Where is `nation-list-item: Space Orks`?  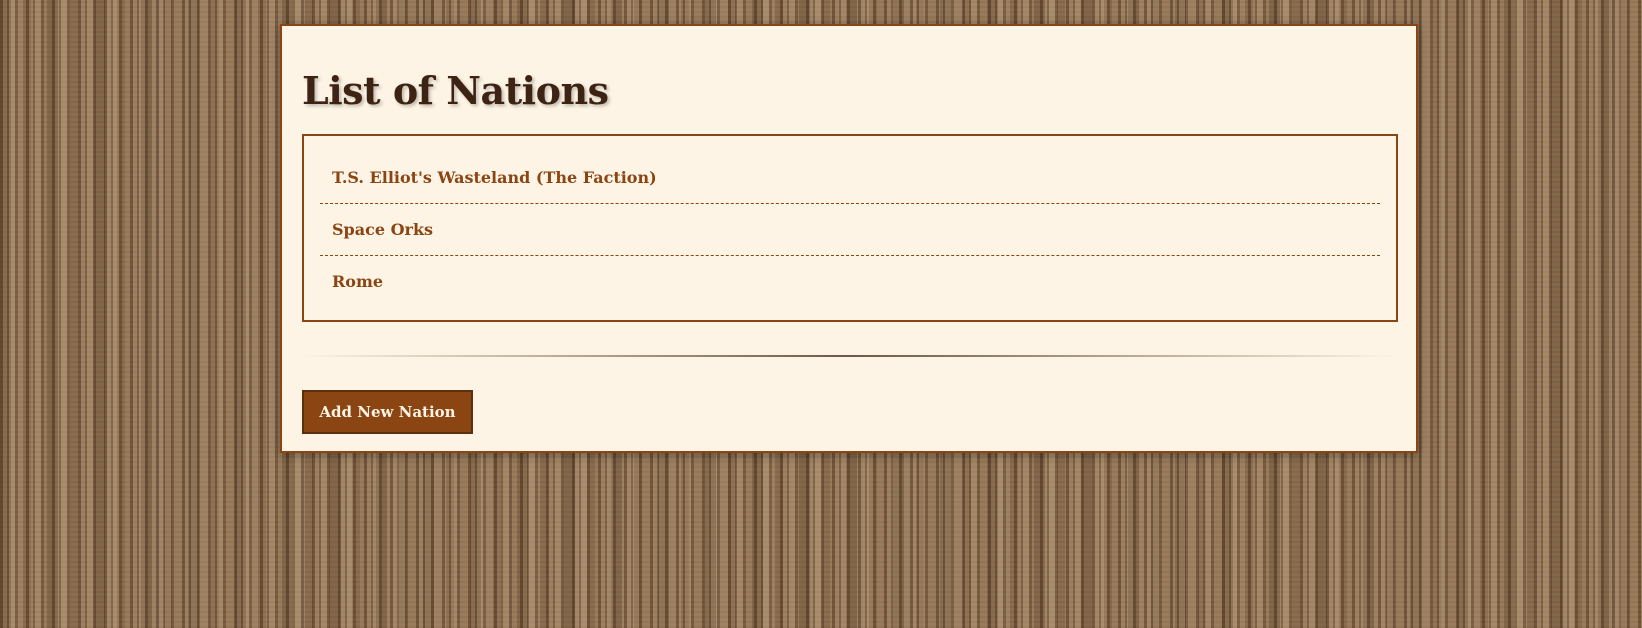 nation-list-item: Space Orks is located at coordinates (850, 230).